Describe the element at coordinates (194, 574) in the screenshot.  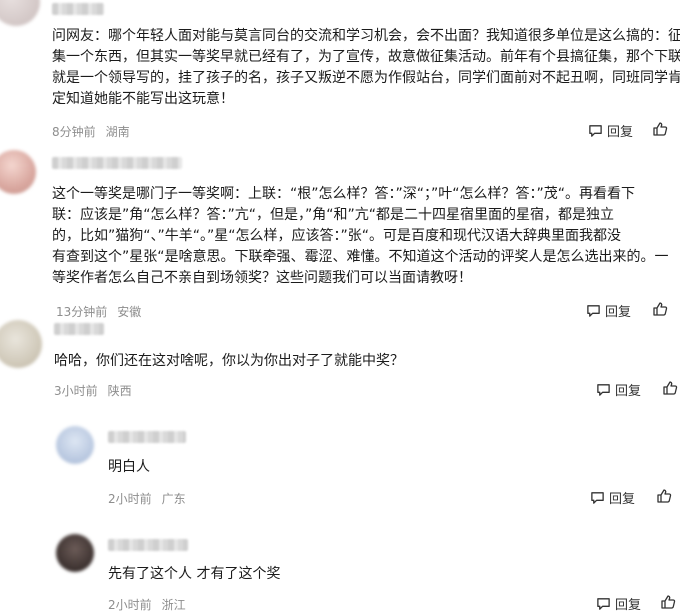
I see `comment-line: 先有了这个人 才有了这个奖` at that location.